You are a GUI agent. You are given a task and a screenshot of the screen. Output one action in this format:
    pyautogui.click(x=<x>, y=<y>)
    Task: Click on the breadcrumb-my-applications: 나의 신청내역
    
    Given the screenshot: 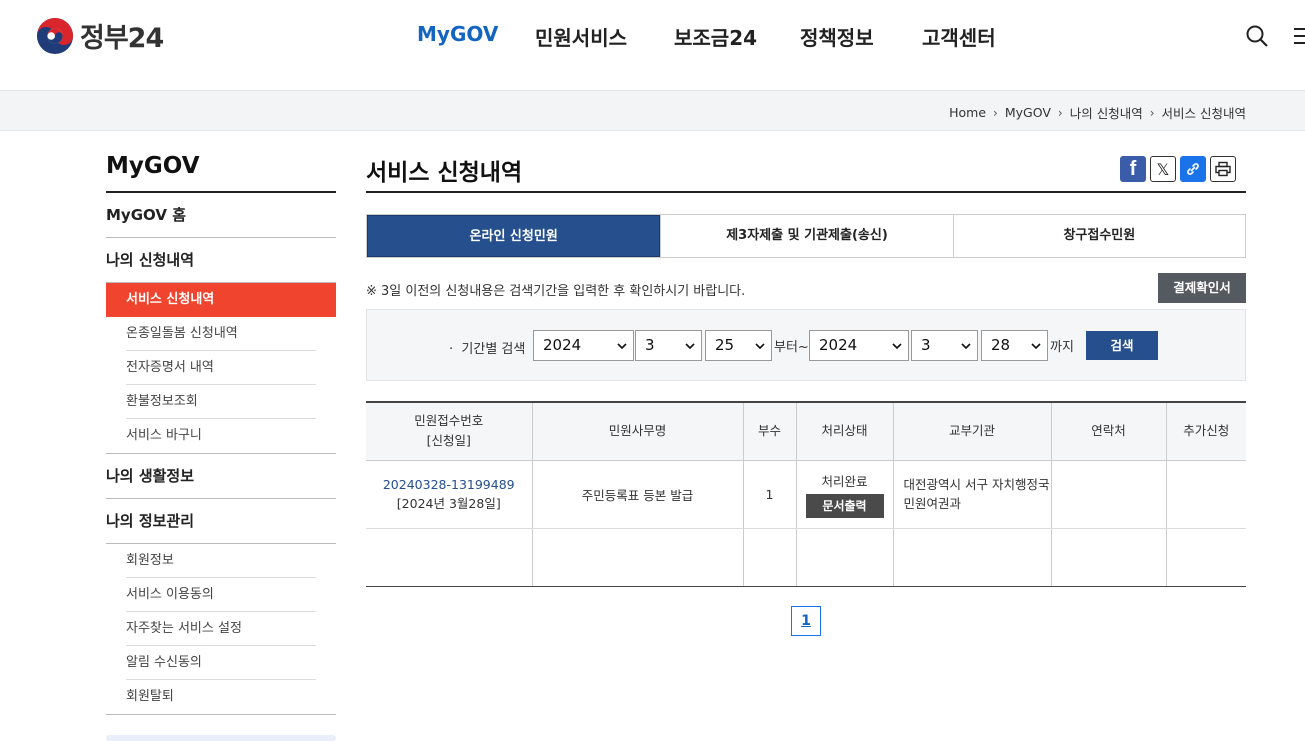 What is the action you would take?
    pyautogui.click(x=1106, y=112)
    